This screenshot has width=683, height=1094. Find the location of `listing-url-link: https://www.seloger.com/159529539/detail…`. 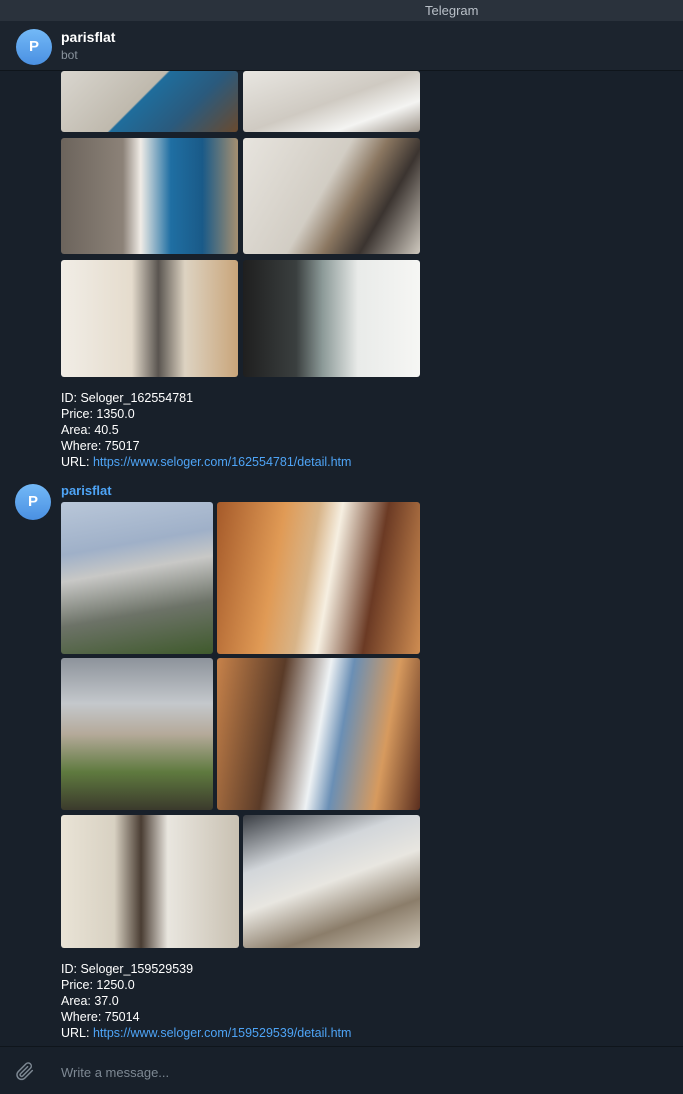

listing-url-link: https://www.seloger.com/159529539/detail… is located at coordinates (222, 1033).